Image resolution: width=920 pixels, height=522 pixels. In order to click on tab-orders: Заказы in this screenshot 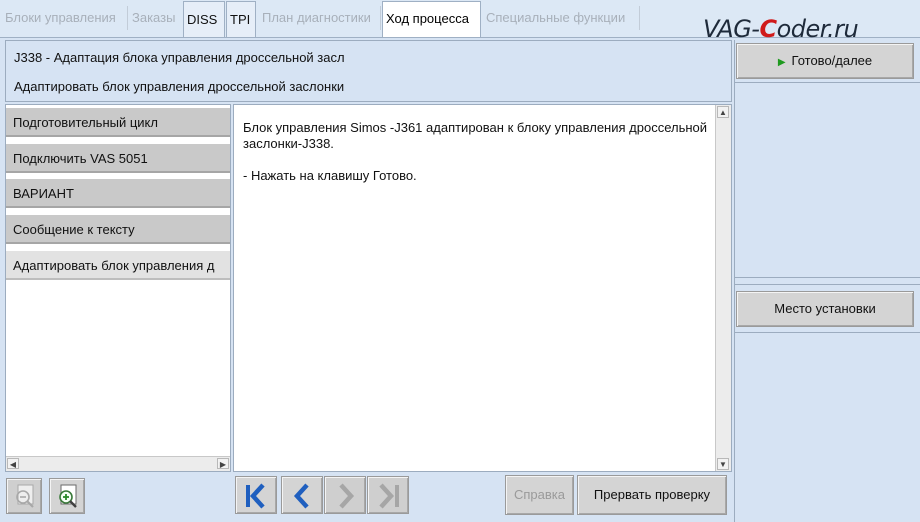, I will do `click(153, 18)`.